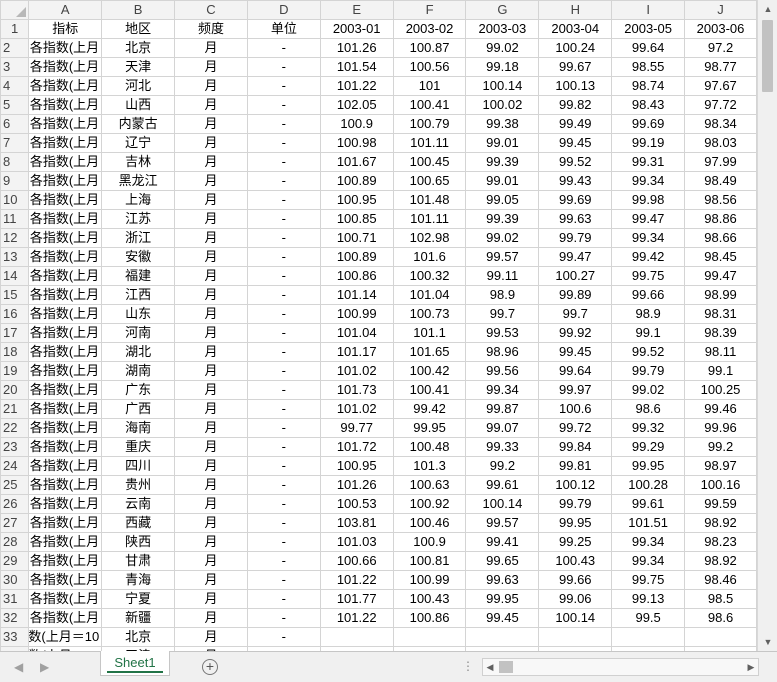 The width and height of the screenshot is (777, 682). Describe the element at coordinates (502, 618) in the screenshot. I see `cell-g: 99.45` at that location.